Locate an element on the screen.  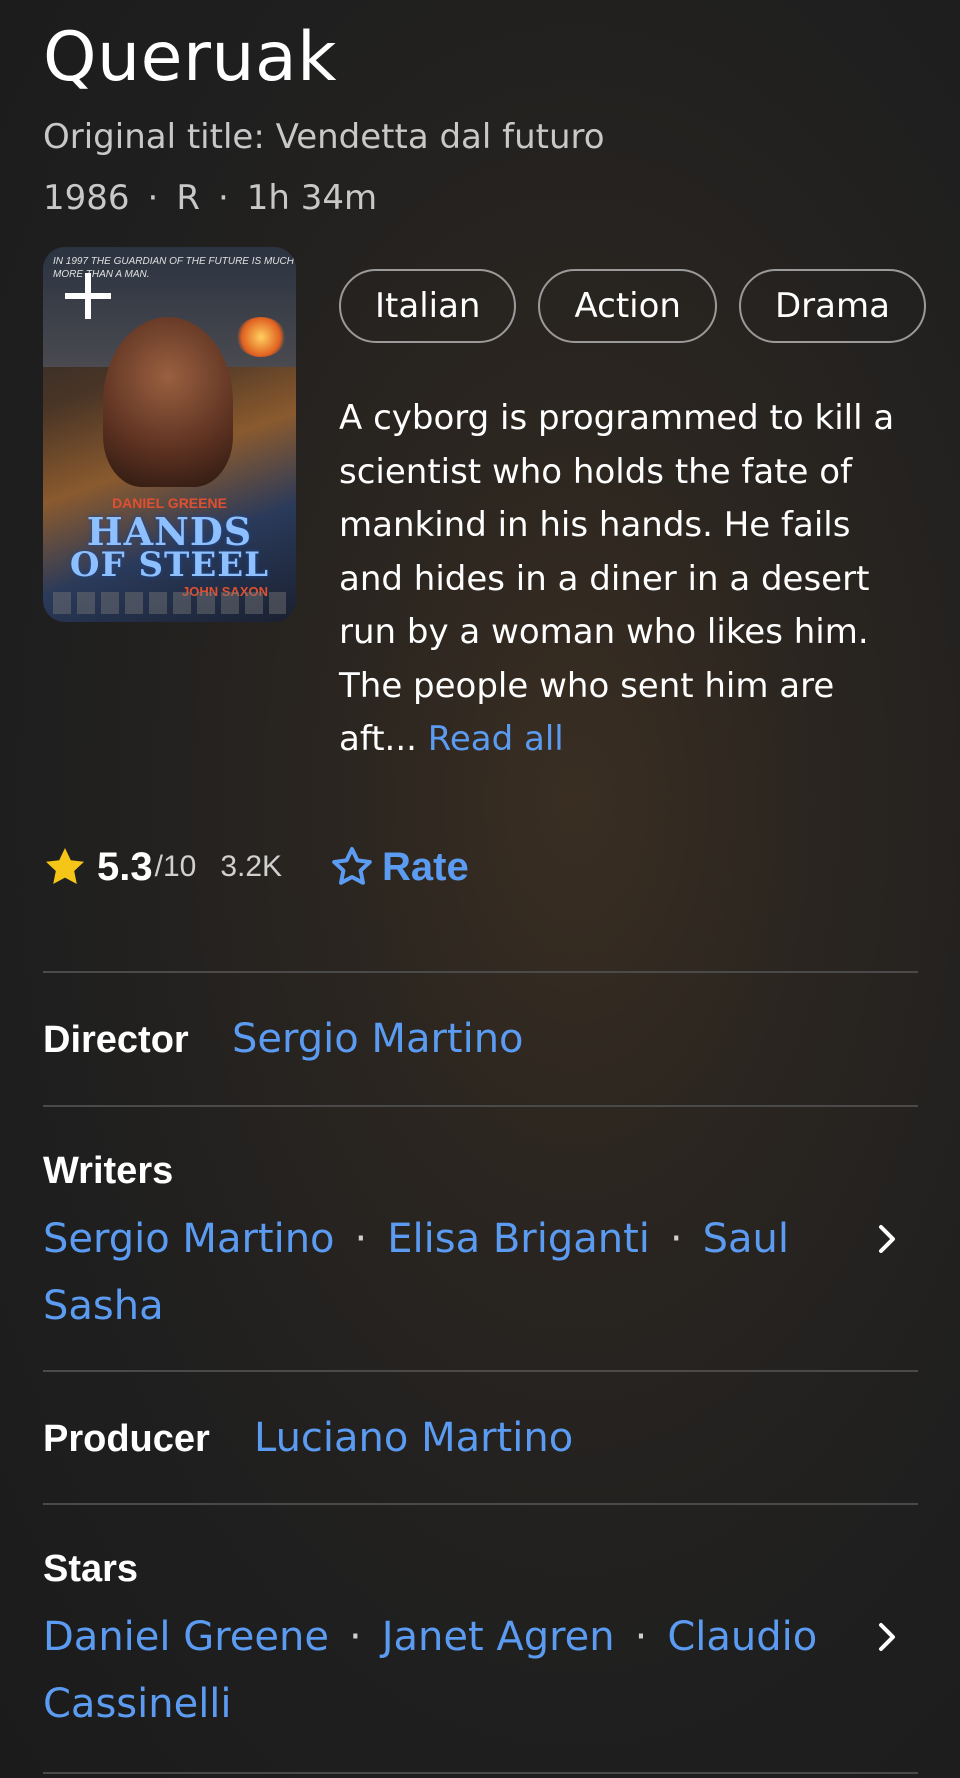
star-link: Daniel Greene is located at coordinates (186, 1637).